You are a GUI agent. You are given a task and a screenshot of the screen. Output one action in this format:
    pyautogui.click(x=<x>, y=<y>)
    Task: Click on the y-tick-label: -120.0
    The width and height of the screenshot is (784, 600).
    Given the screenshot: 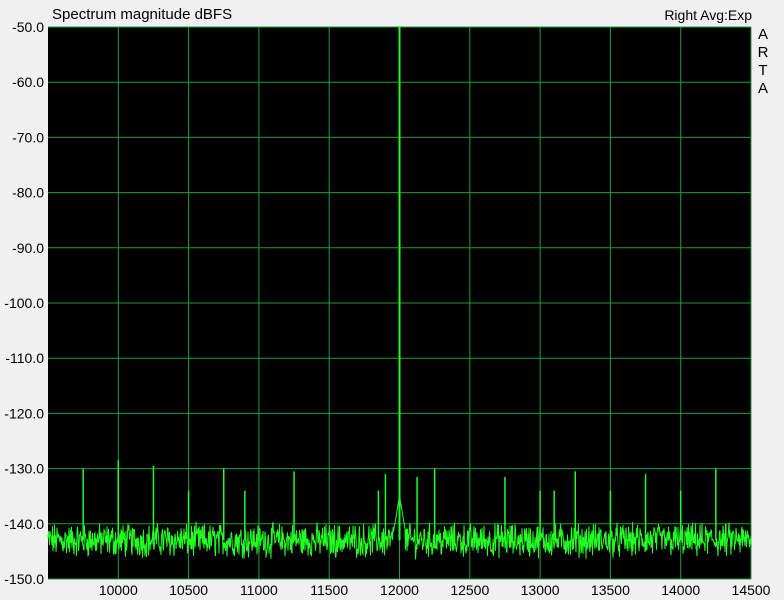 What is the action you would take?
    pyautogui.click(x=24, y=413)
    